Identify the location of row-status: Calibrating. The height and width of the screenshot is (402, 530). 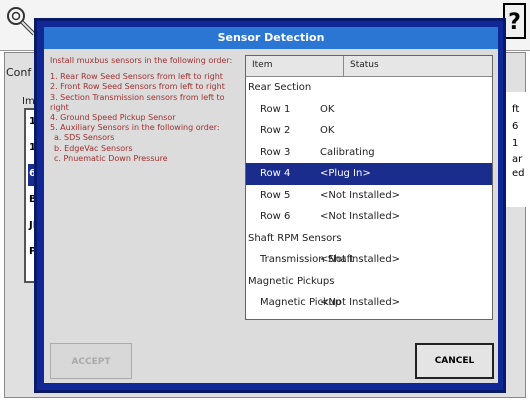
(347, 152).